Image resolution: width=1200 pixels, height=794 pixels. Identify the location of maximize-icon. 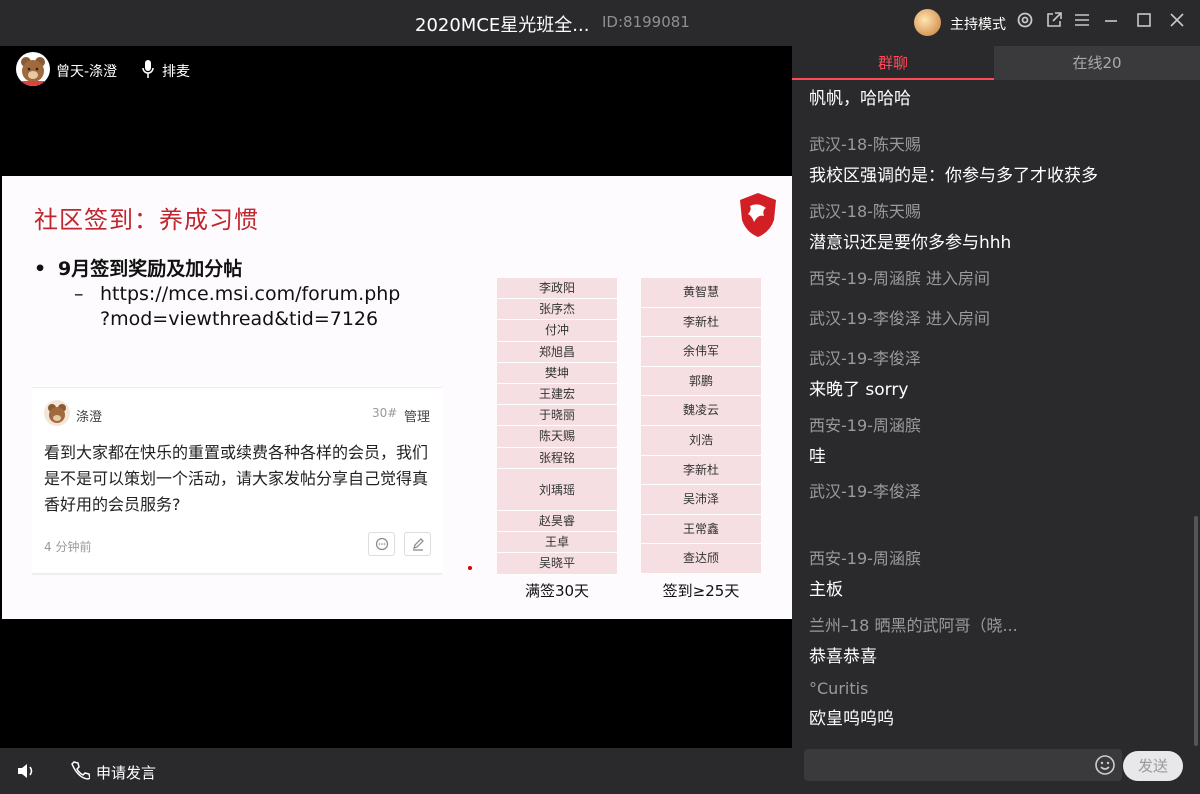
(1144, 22).